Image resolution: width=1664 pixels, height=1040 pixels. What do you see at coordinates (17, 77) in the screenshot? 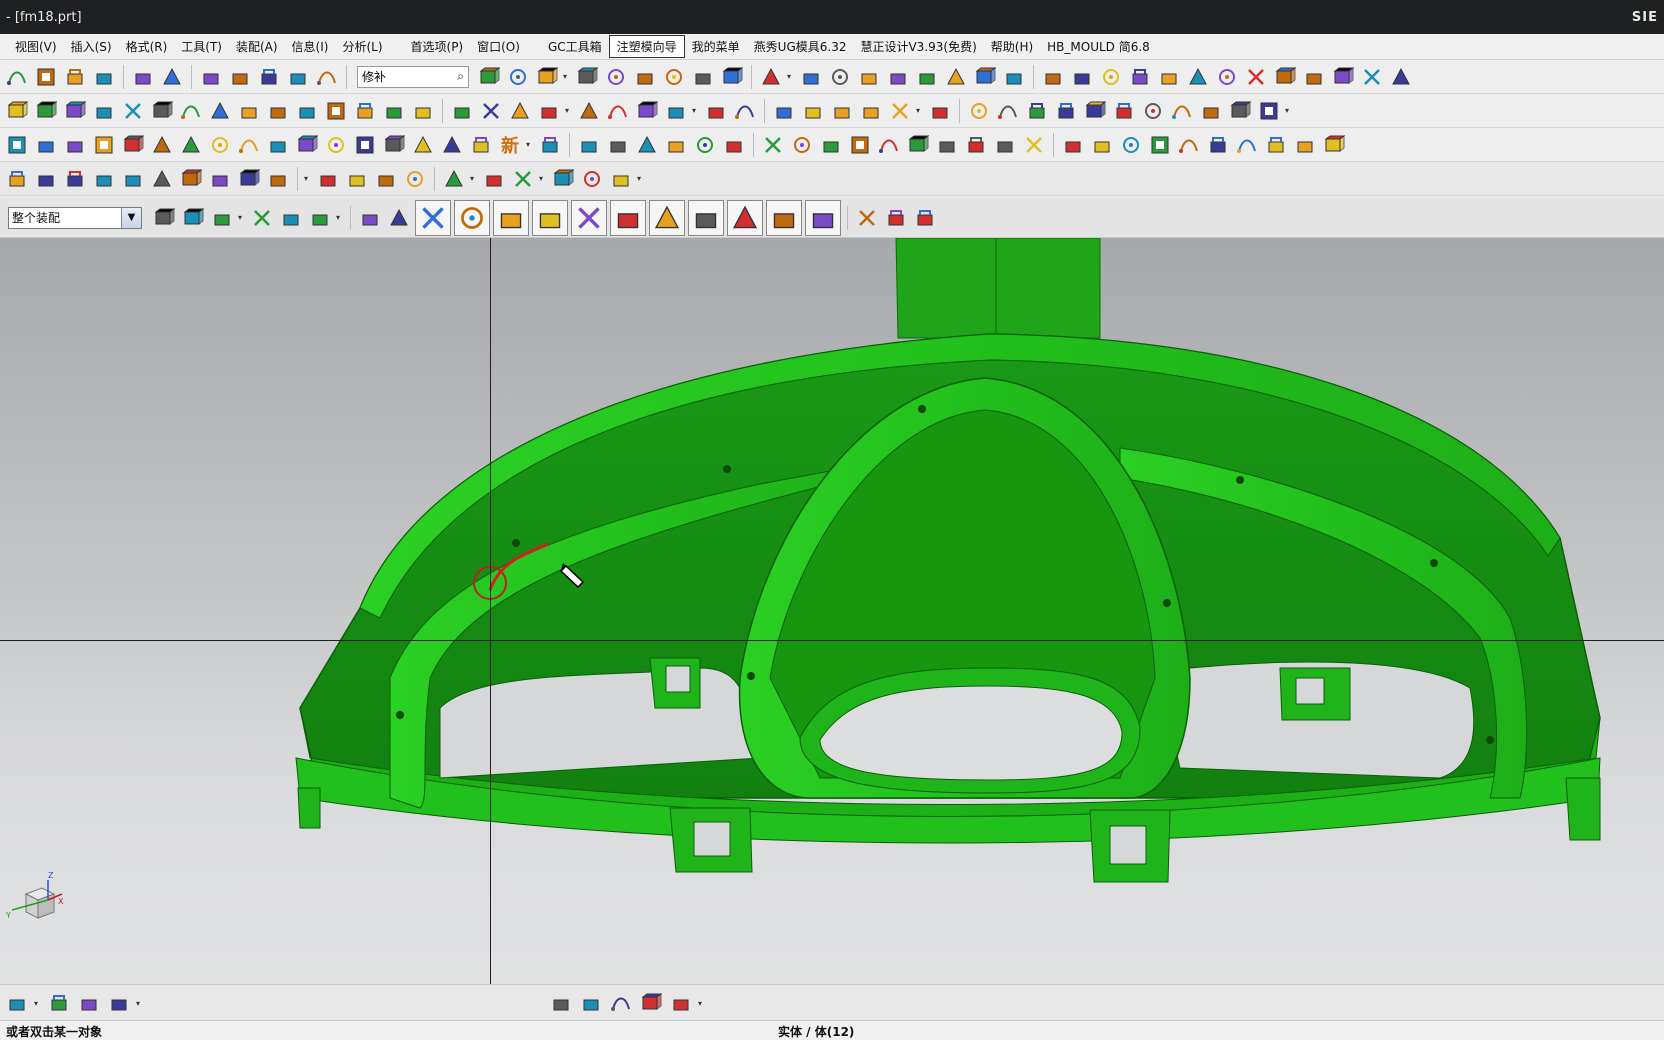
I see `save-icon` at bounding box center [17, 77].